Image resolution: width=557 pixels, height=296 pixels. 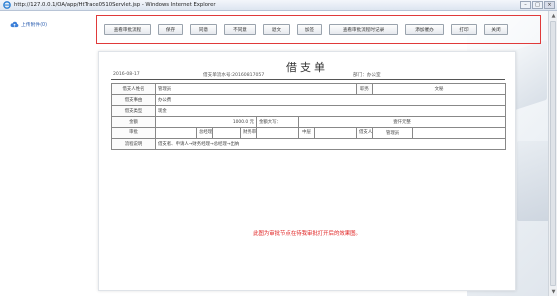 What do you see at coordinates (402, 122) in the screenshot?
I see `amount-upper-value: 壹仟元整` at bounding box center [402, 122].